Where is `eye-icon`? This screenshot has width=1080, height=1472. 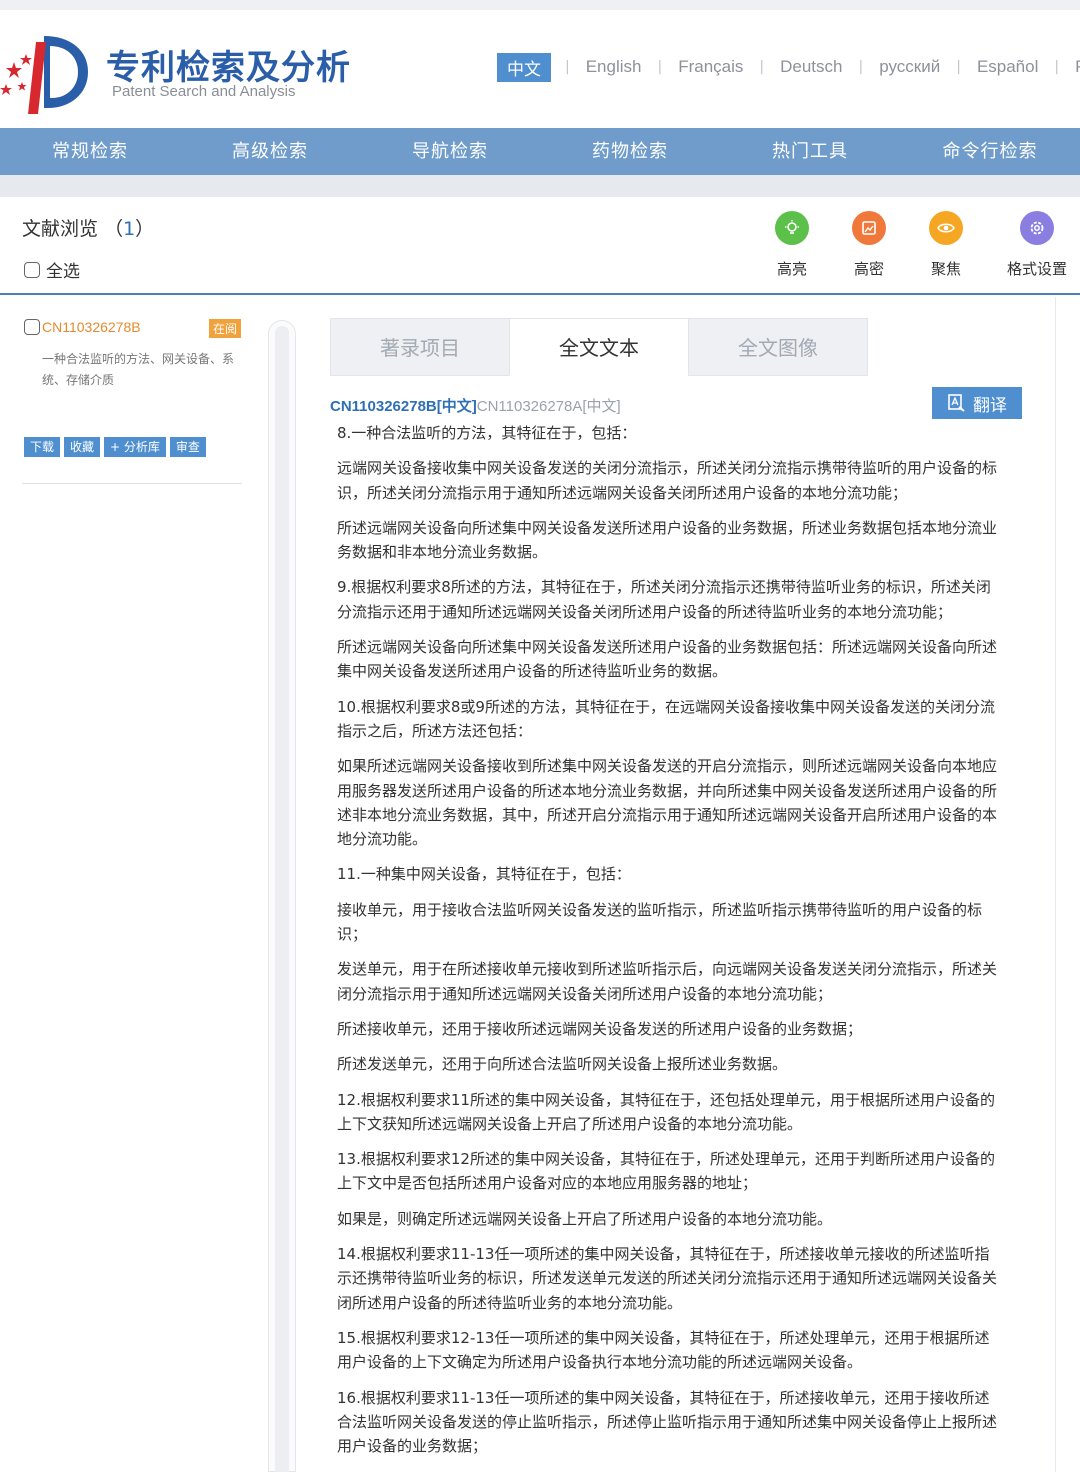
eye-icon is located at coordinates (946, 228).